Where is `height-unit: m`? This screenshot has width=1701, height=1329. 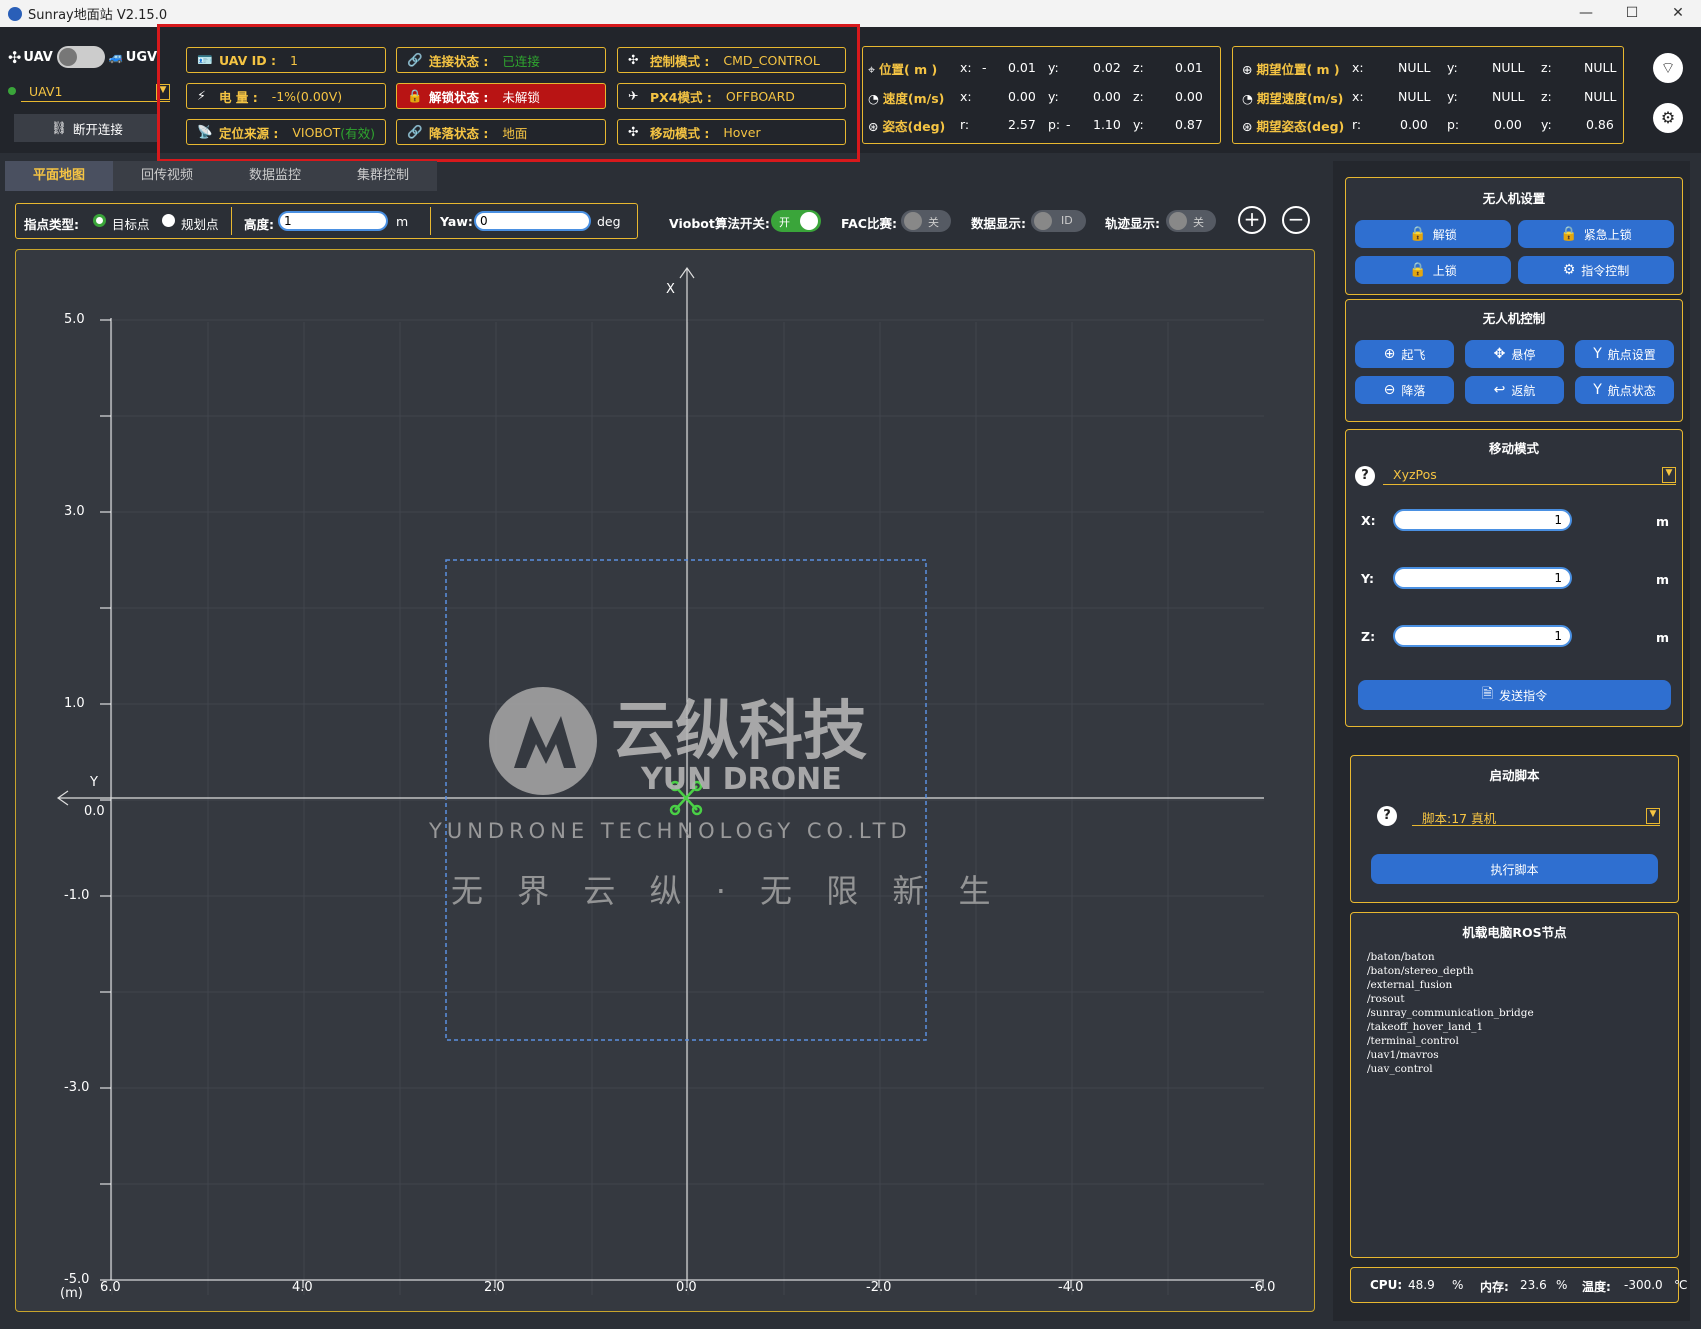 height-unit: m is located at coordinates (402, 221).